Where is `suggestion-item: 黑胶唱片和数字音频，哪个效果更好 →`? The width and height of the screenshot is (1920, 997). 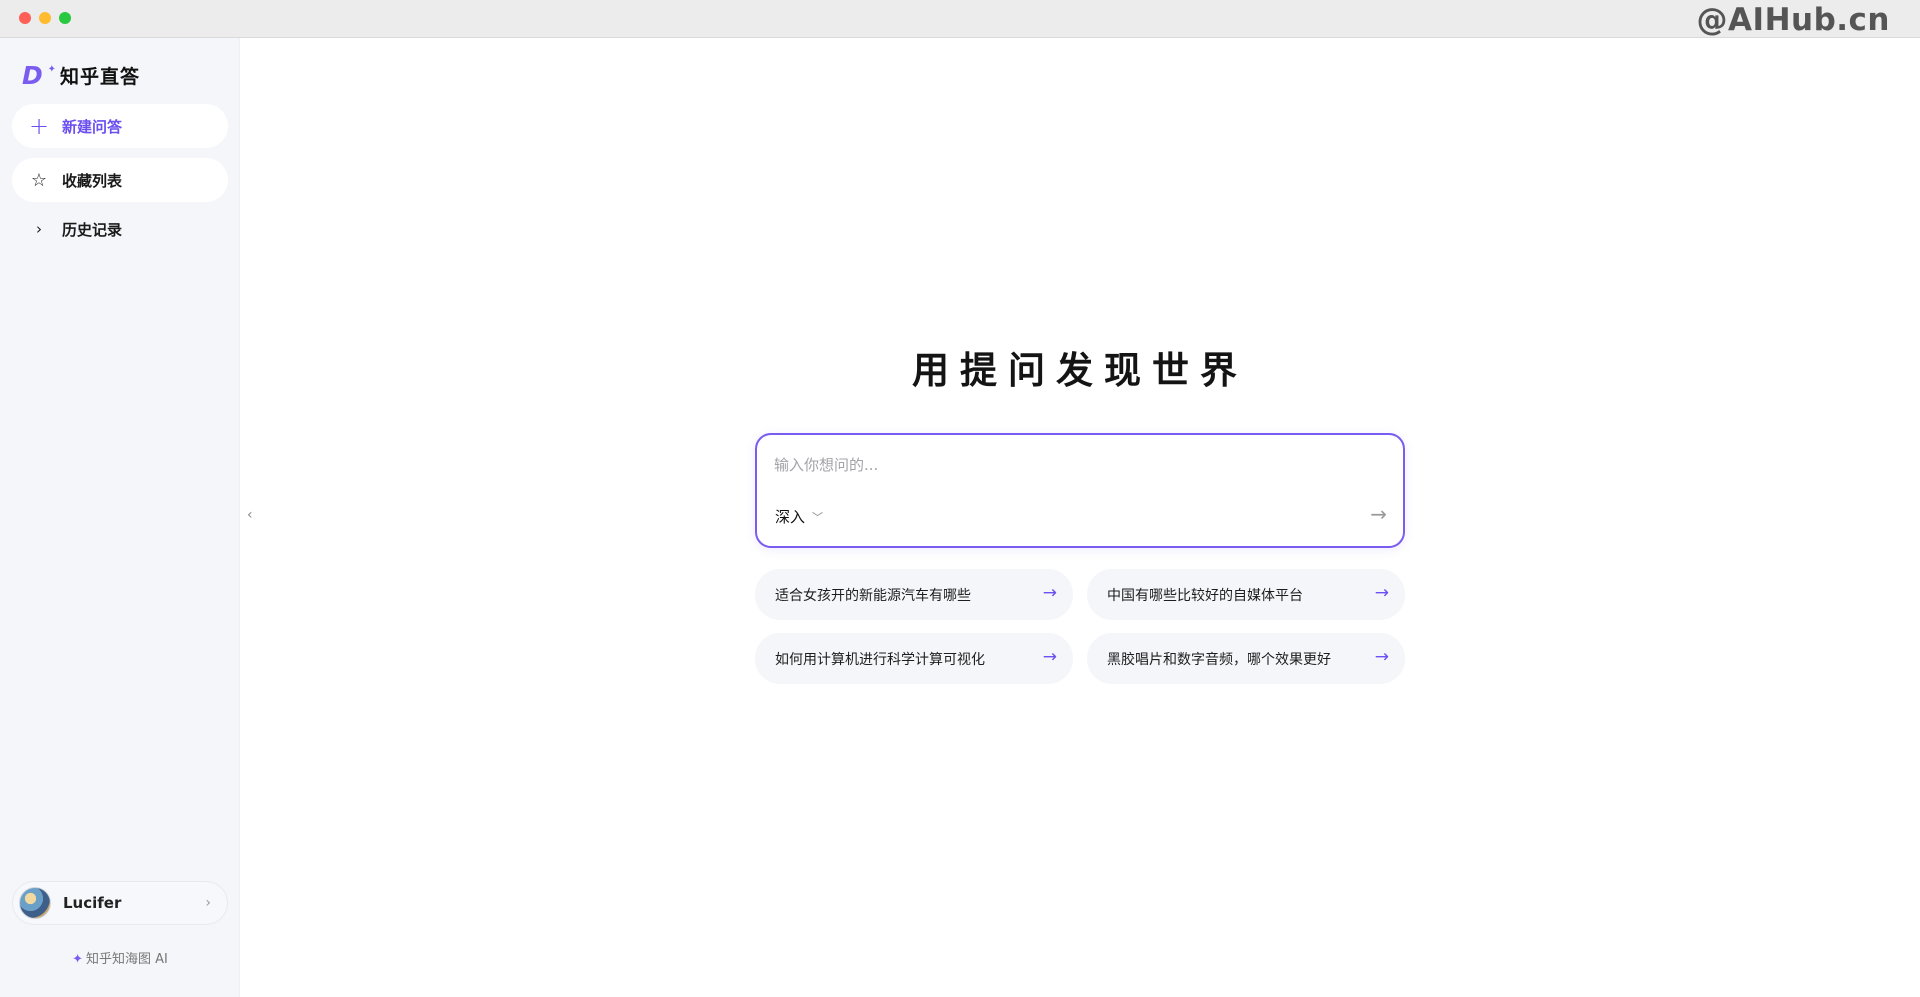
suggestion-item: 黑胶唱片和数字音频，哪个效果更好 → is located at coordinates (1246, 658).